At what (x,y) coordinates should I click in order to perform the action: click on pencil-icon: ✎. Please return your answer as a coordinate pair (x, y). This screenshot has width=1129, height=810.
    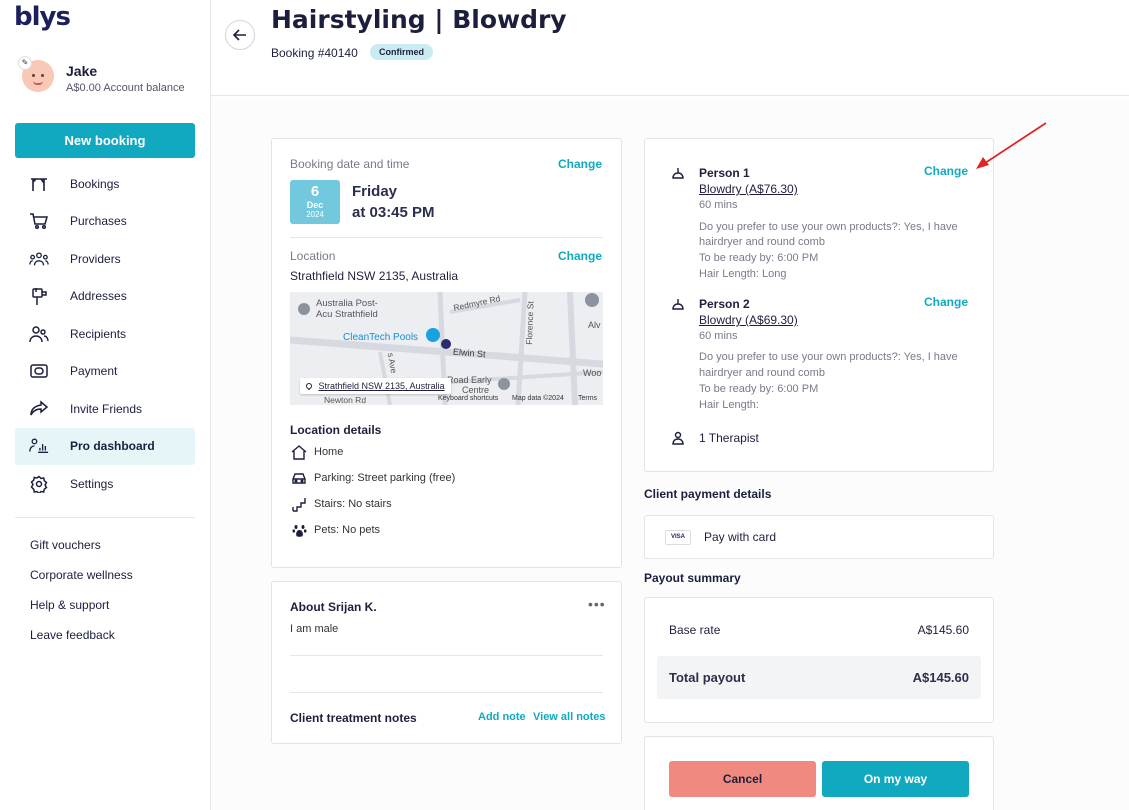
    Looking at the image, I should click on (25, 63).